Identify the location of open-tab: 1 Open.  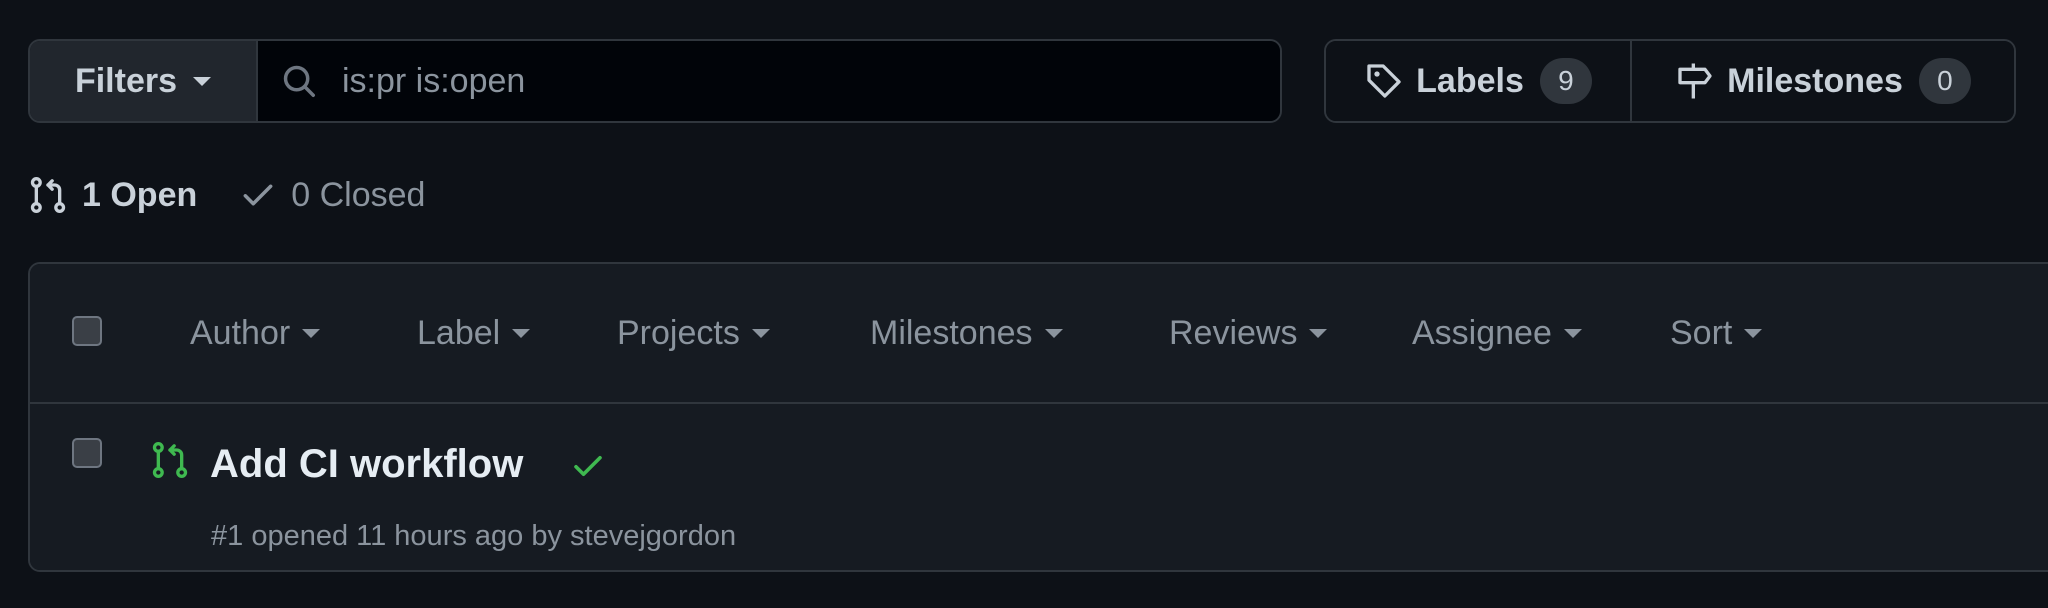
(112, 195).